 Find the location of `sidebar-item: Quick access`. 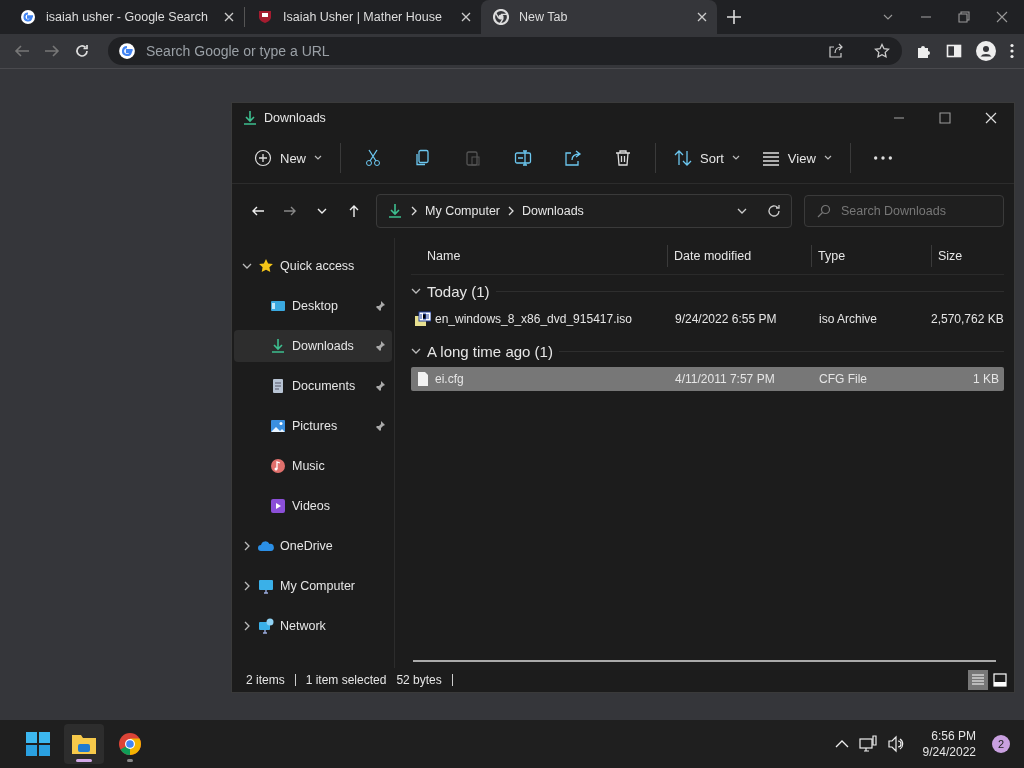

sidebar-item: Quick access is located at coordinates (313, 266).